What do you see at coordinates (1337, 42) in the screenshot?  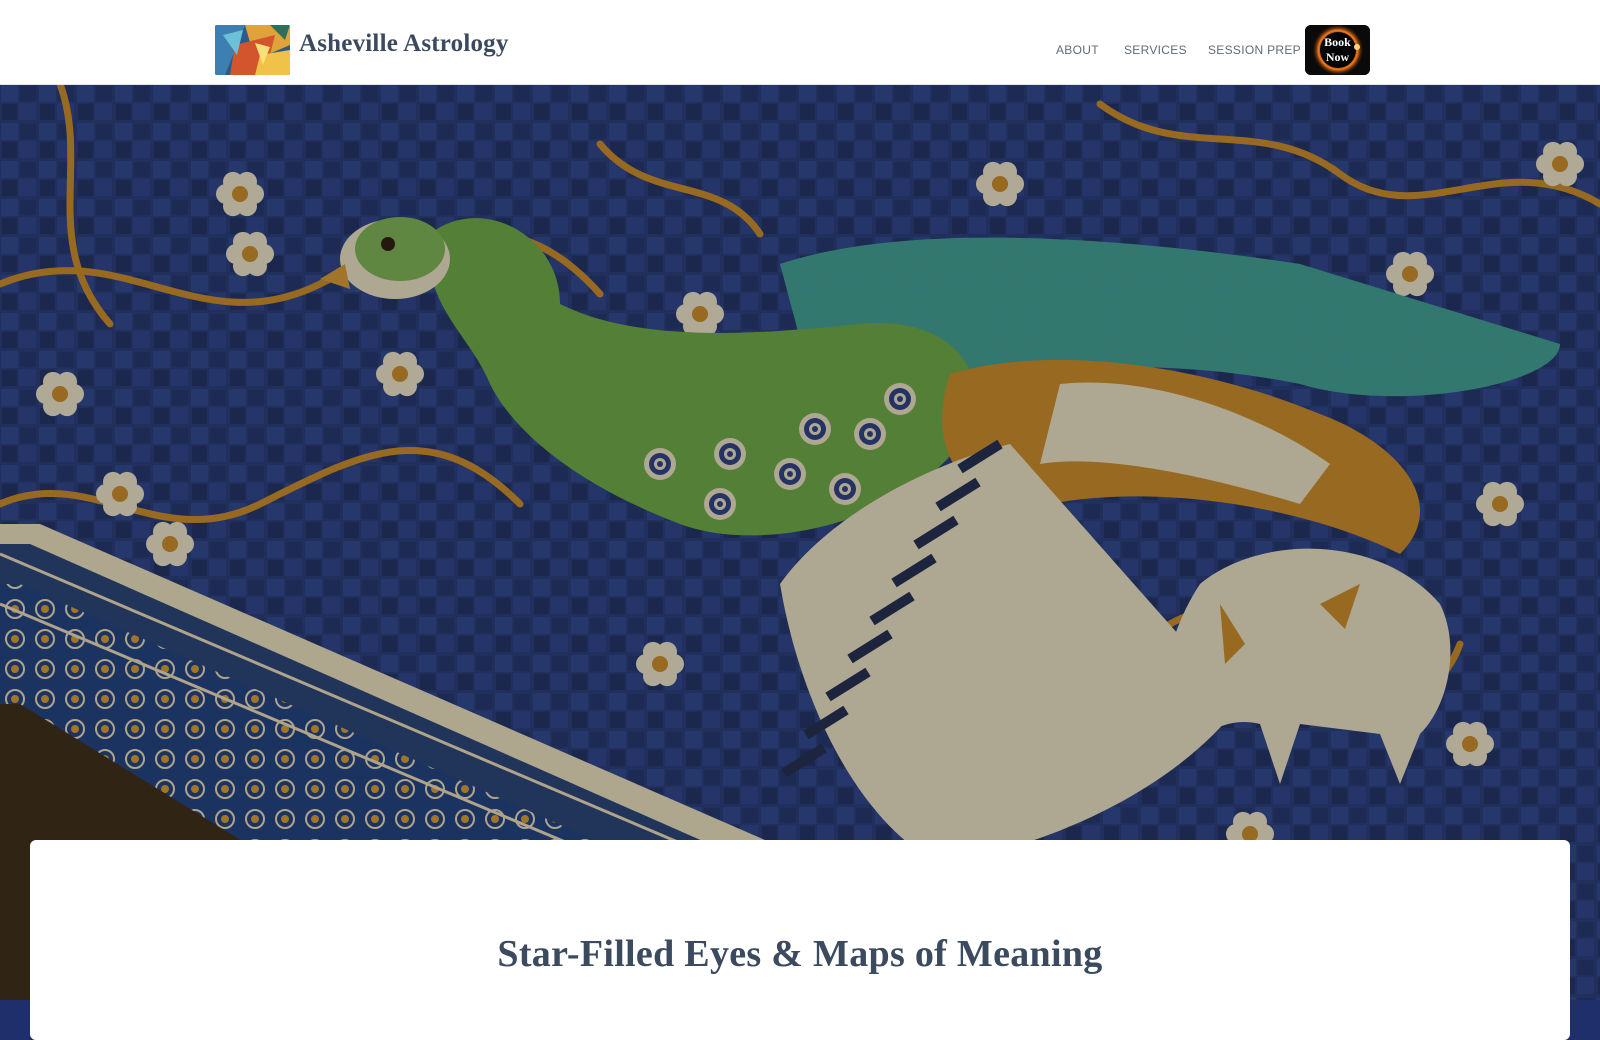 I see `book-now-line1: Book` at bounding box center [1337, 42].